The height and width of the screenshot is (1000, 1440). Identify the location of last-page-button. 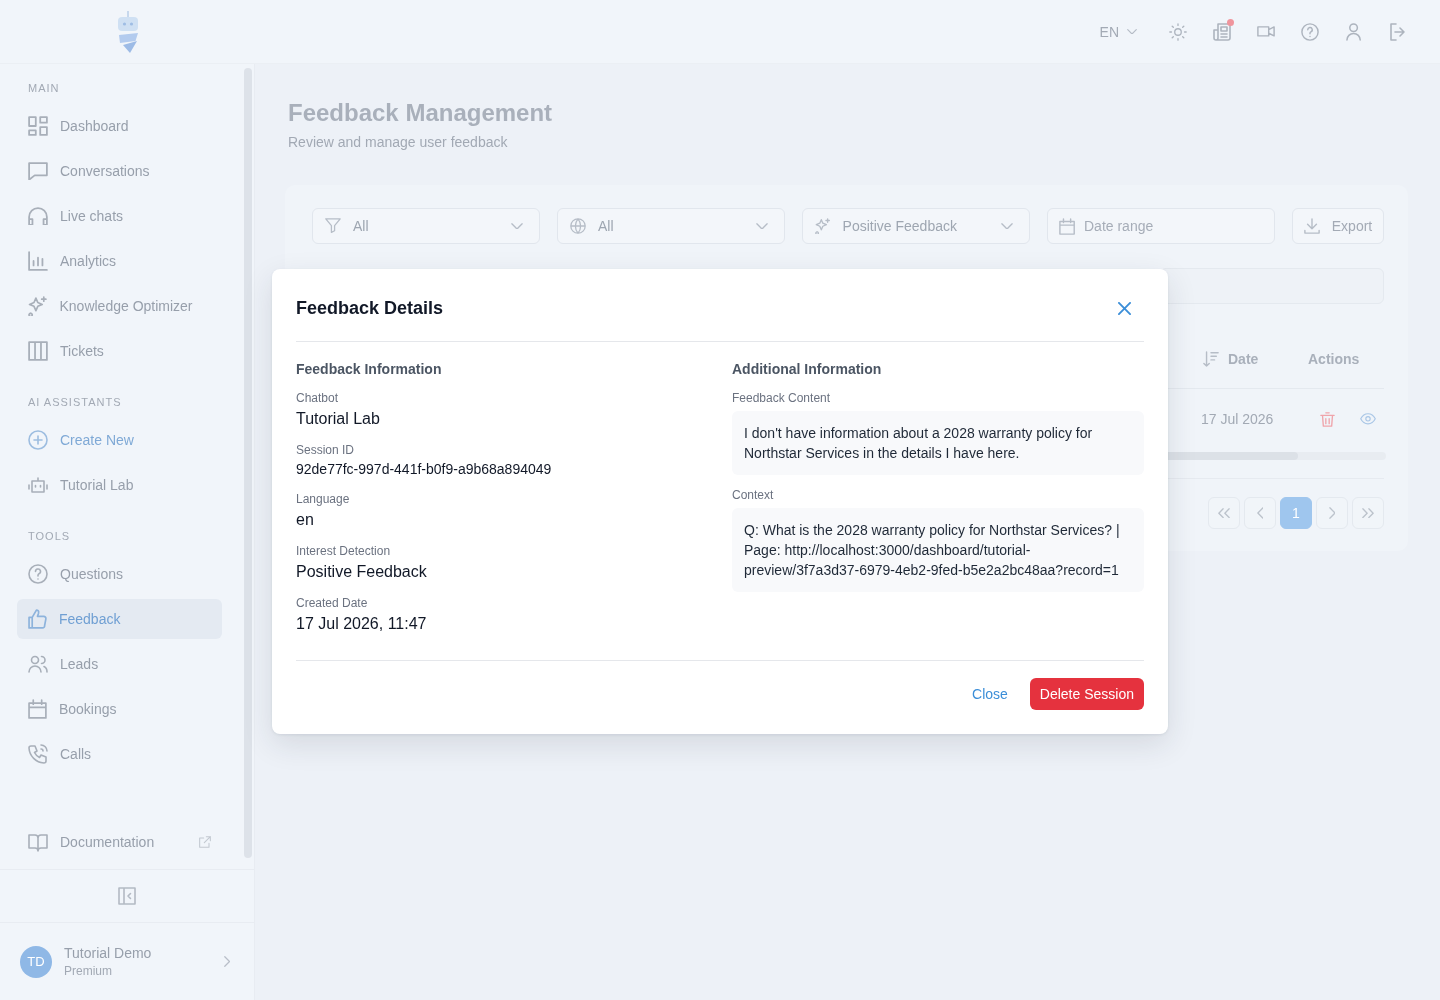
(1368, 513).